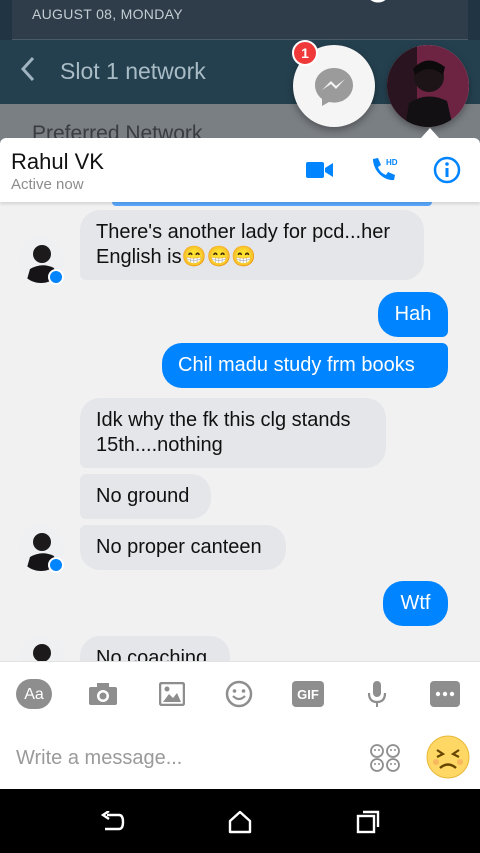 The height and width of the screenshot is (853, 480). What do you see at coordinates (112, 822) in the screenshot?
I see `back-icon` at bounding box center [112, 822].